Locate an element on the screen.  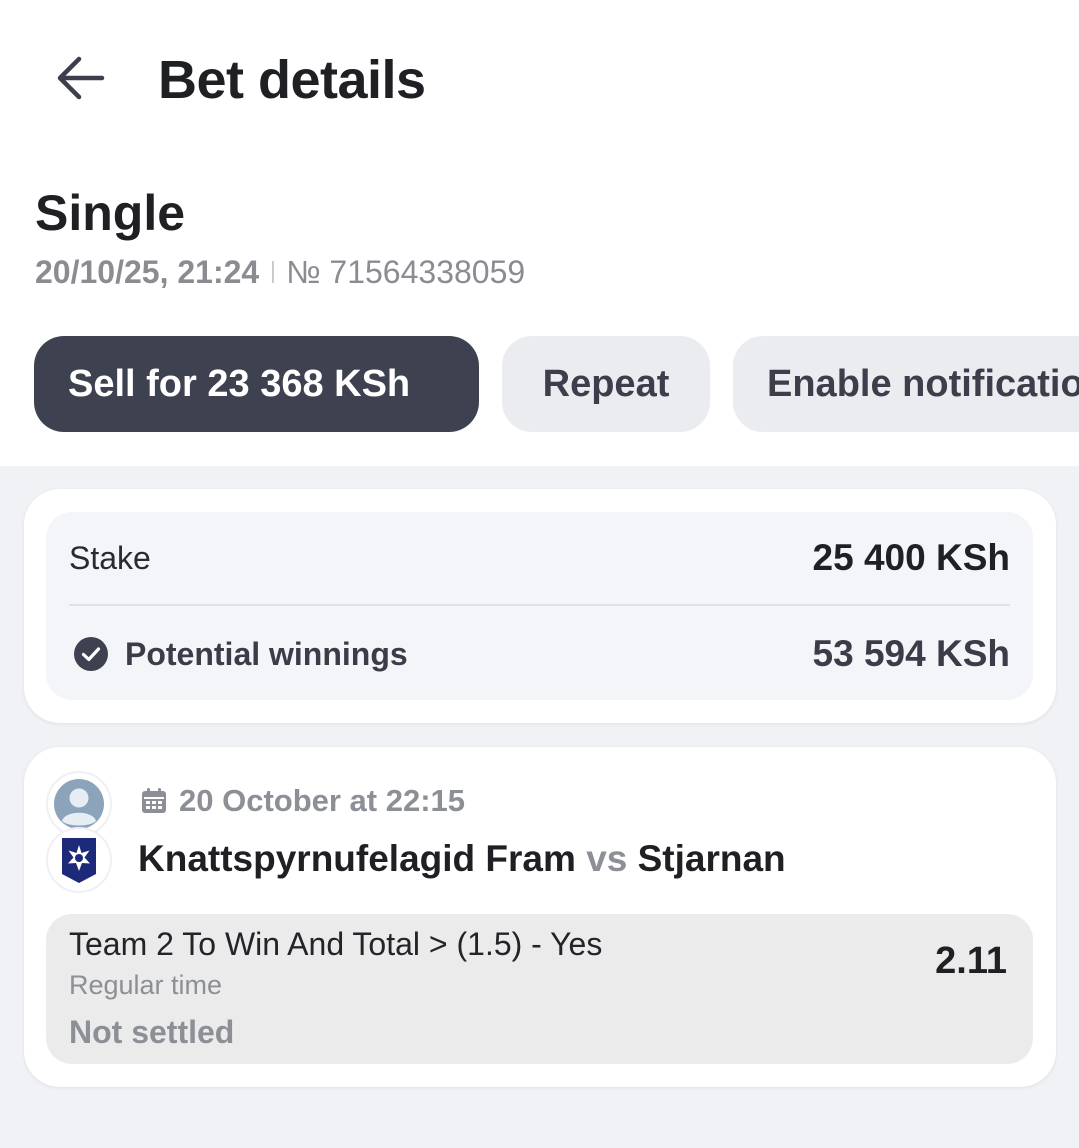
event-datetime: 20 October at 22:15 is located at coordinates (302, 801).